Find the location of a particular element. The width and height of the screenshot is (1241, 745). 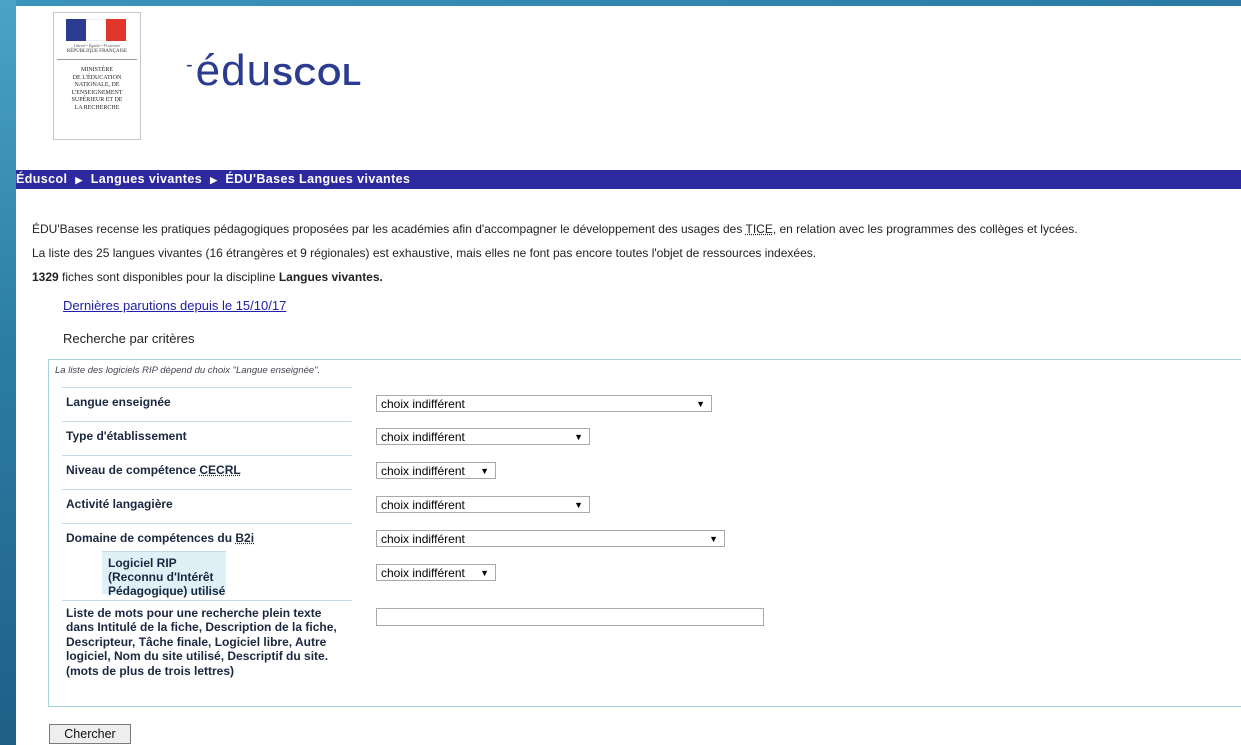

field-row-activite: Activité langagière is located at coordinates (207, 500).